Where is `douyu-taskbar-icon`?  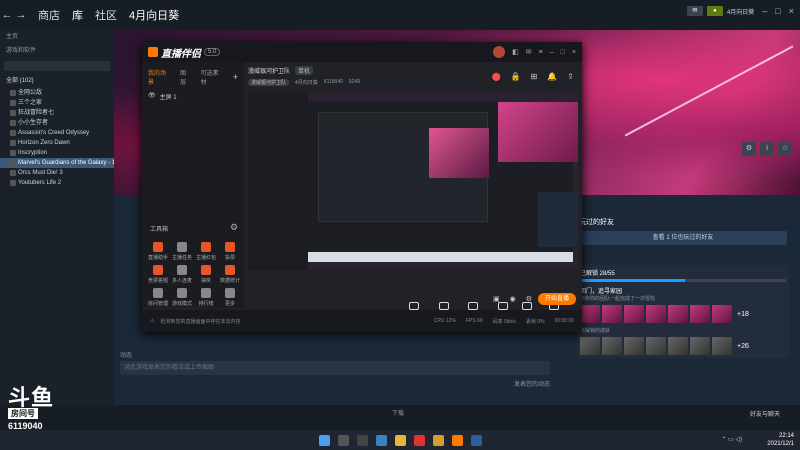
douyu-taskbar-icon is located at coordinates (457, 440).